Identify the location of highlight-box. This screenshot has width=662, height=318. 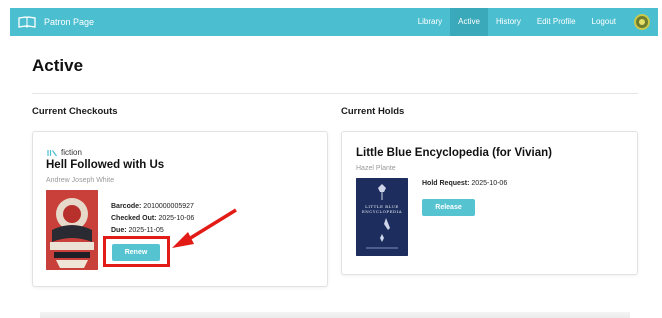
(136, 251).